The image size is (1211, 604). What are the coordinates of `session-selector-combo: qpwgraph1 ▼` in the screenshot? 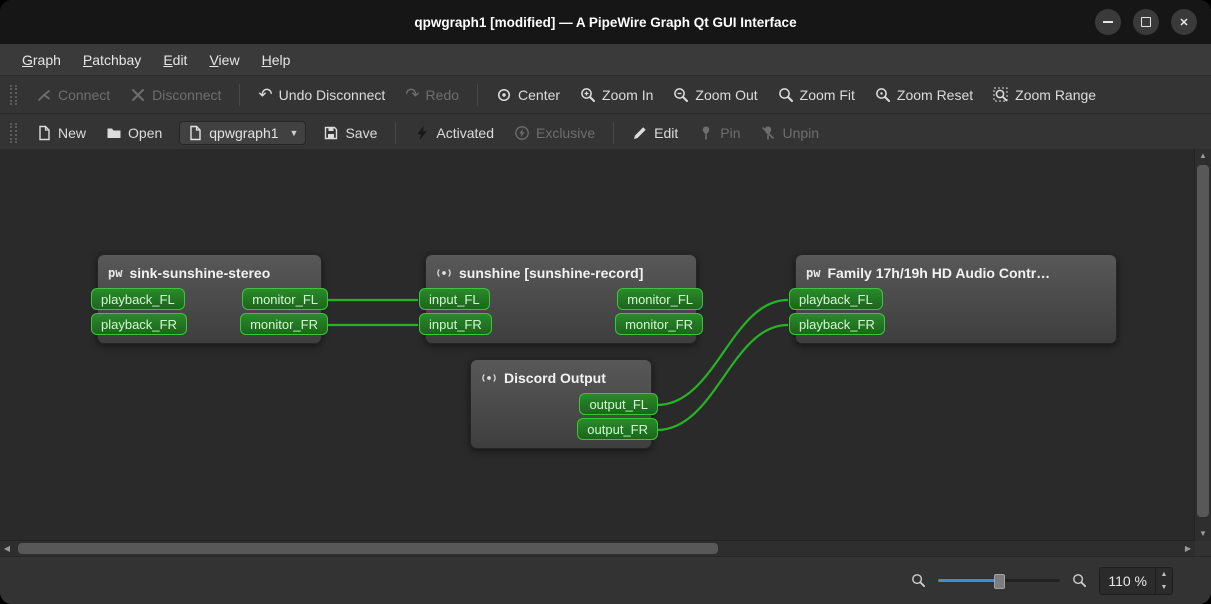 It's located at (243, 132).